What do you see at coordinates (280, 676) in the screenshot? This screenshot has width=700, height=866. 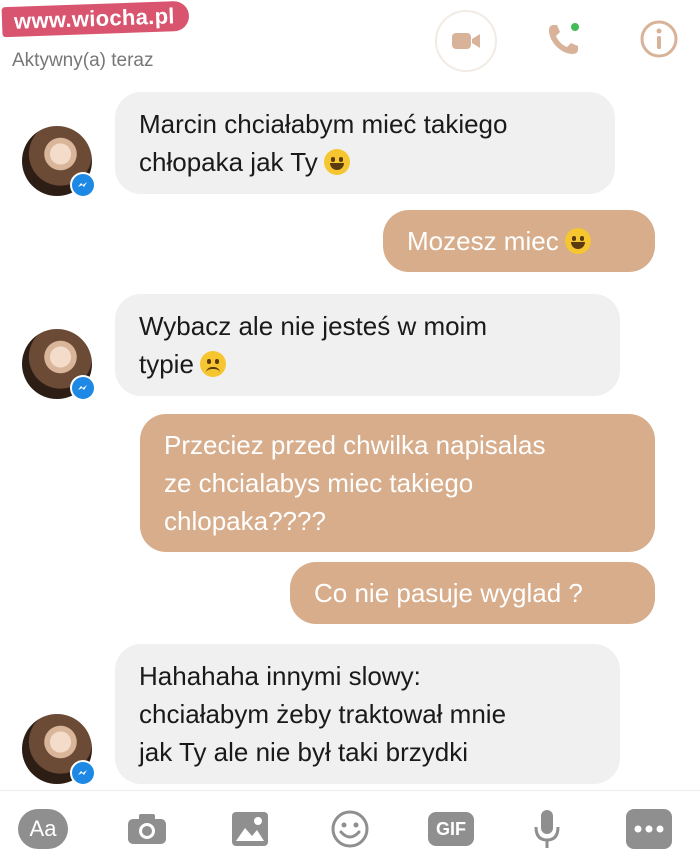 I see `message-line: Hahahaha innymi slowy:` at bounding box center [280, 676].